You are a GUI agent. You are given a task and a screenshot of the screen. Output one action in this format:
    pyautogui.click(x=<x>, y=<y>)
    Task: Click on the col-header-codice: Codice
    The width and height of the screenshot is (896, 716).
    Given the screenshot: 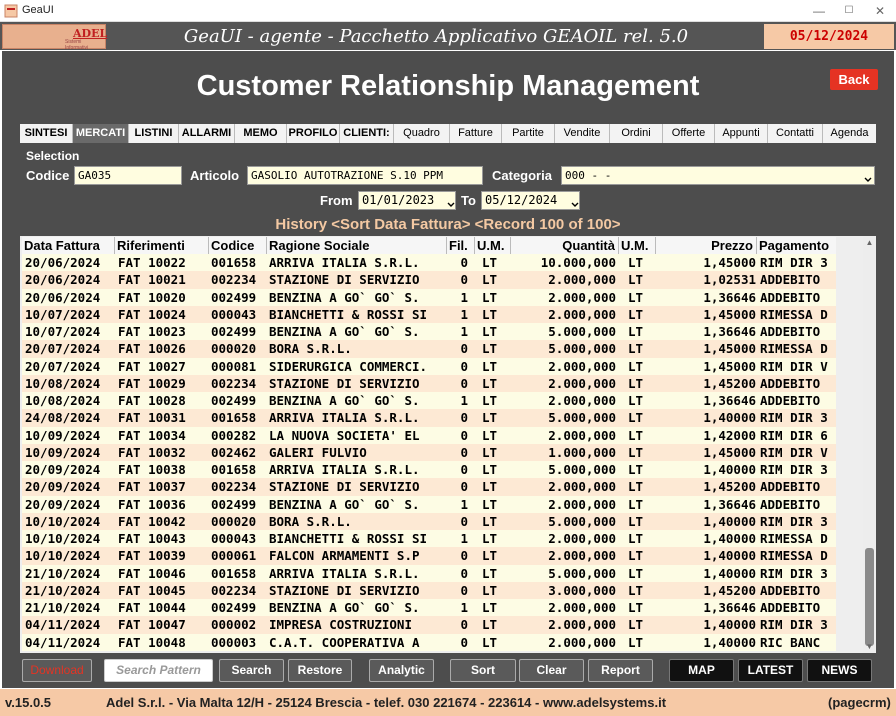 What is the action you would take?
    pyautogui.click(x=238, y=245)
    